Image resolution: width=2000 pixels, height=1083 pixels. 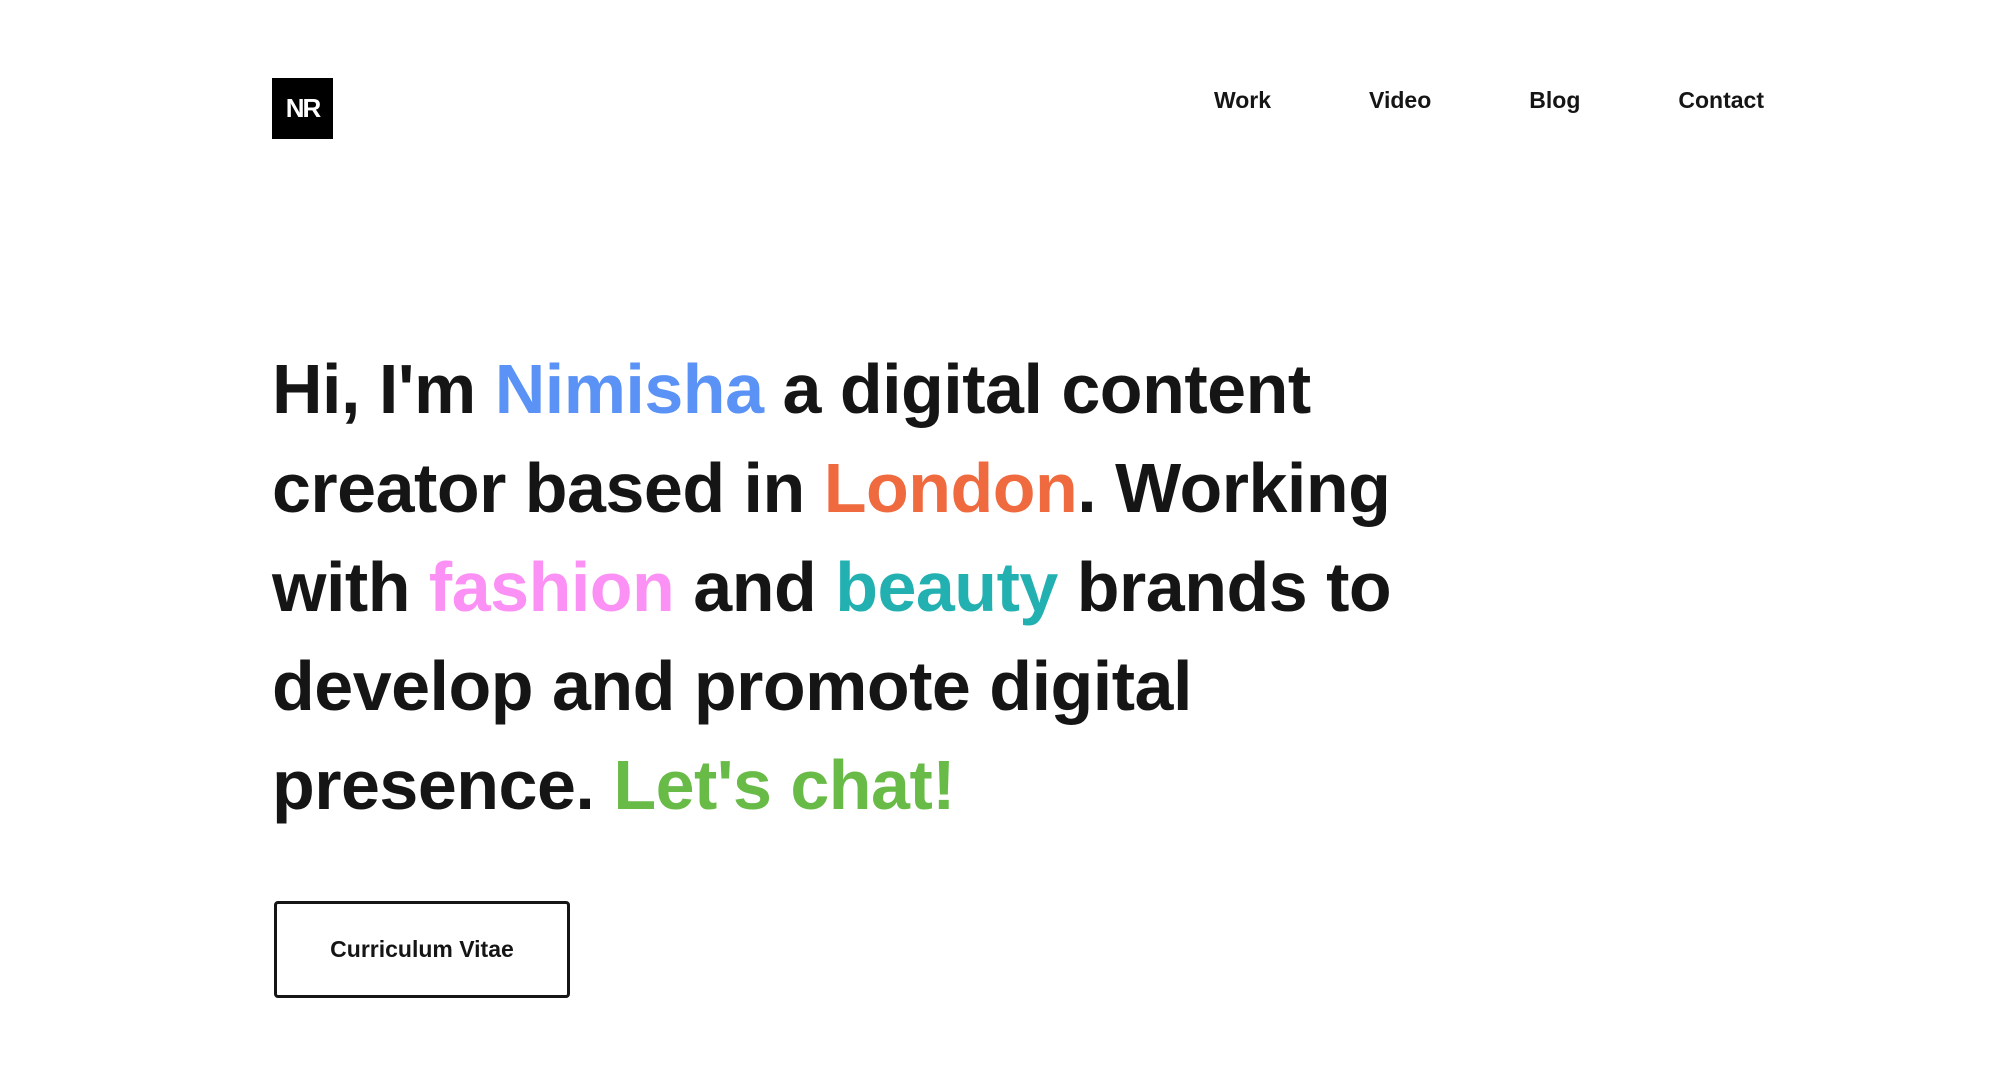 What do you see at coordinates (946, 587) in the screenshot?
I see `headline-beauty-highlight: beauty` at bounding box center [946, 587].